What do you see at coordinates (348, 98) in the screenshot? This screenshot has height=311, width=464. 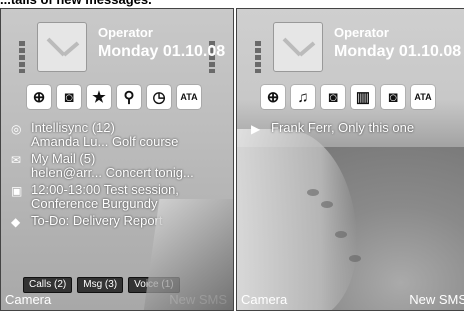 I see `shortcut-bar: ⊕ ♫ ◙ ▥ ◙ ATA` at bounding box center [348, 98].